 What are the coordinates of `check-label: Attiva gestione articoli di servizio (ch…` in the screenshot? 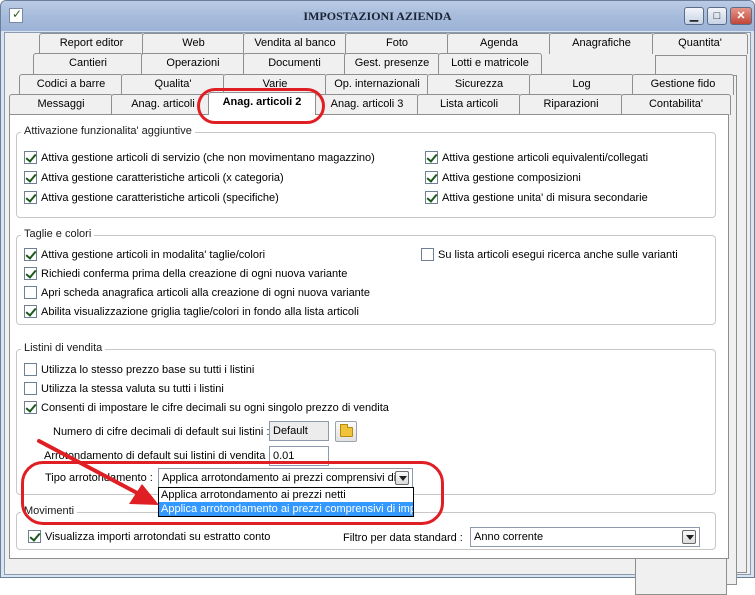 It's located at (208, 157).